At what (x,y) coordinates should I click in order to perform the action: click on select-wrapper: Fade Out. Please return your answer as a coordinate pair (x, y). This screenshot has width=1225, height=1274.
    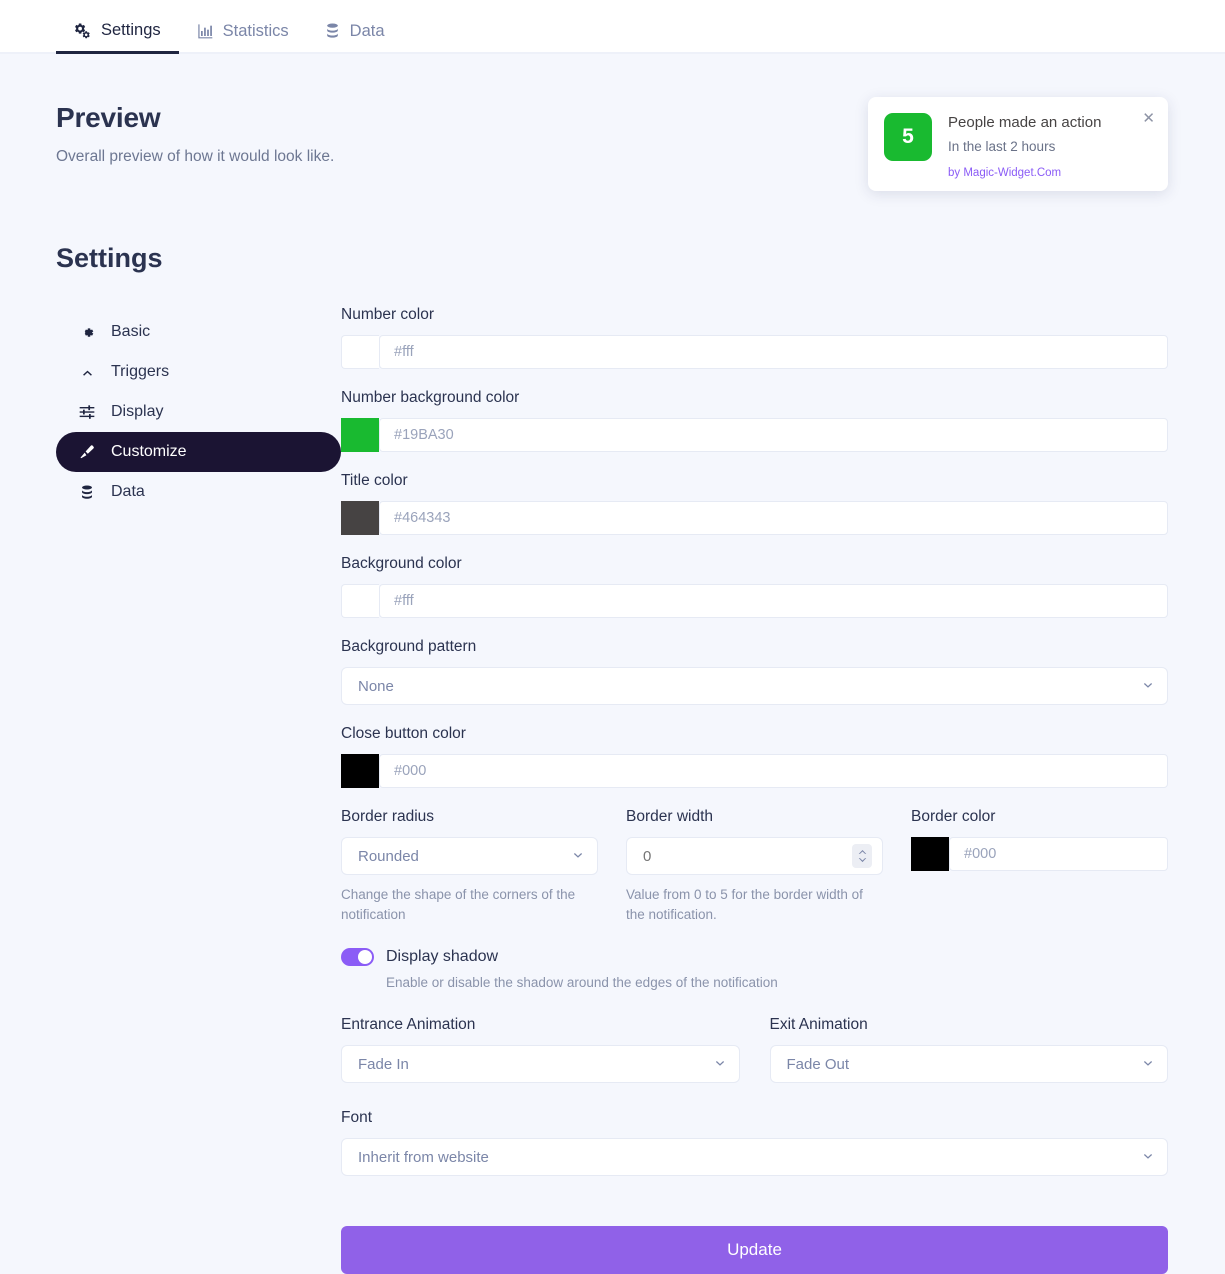
    Looking at the image, I should click on (968, 1064).